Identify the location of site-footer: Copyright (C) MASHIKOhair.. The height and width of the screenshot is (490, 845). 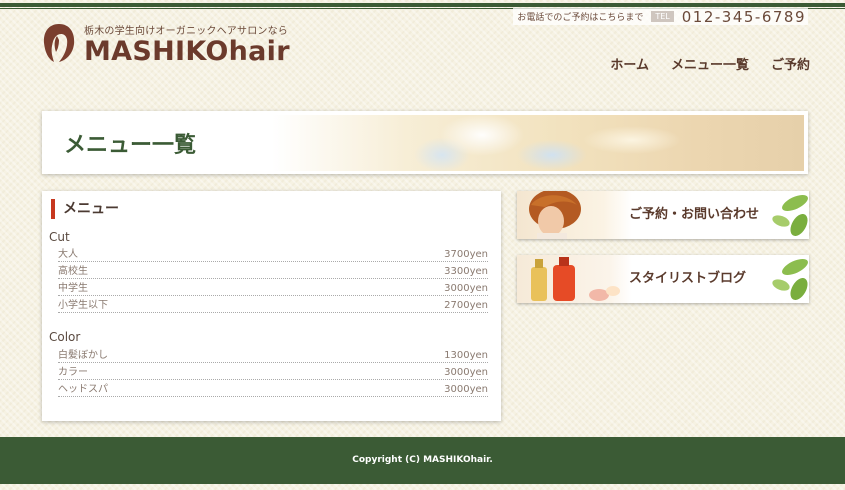
(422, 460).